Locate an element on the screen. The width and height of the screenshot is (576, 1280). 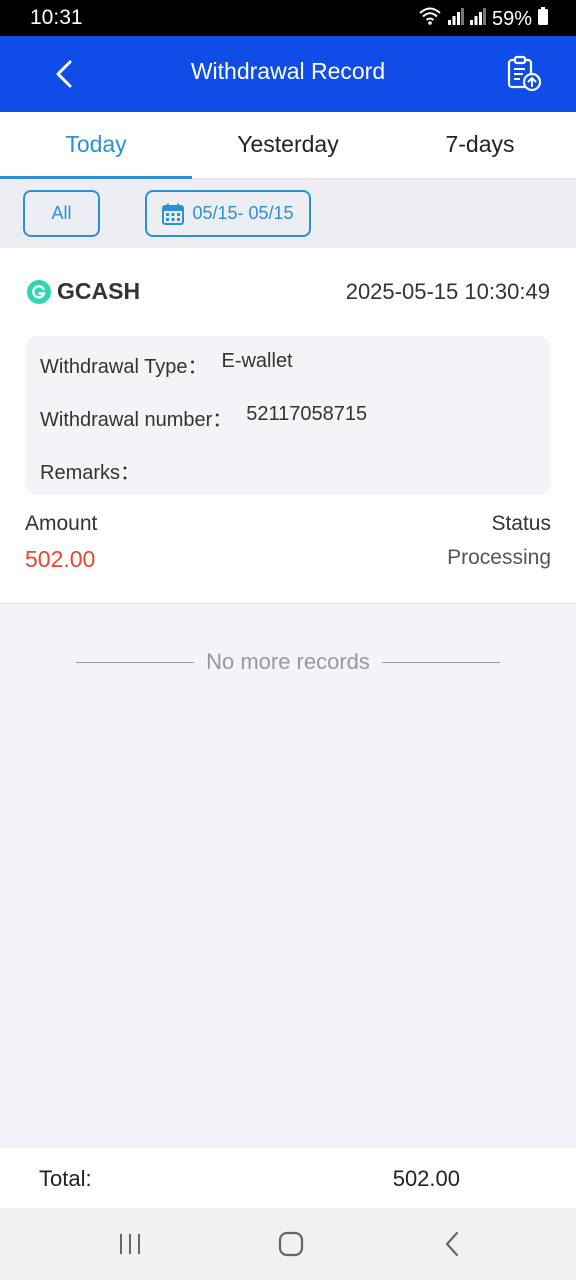
date-tabs: Today Yesterday 7-days is located at coordinates (288, 145).